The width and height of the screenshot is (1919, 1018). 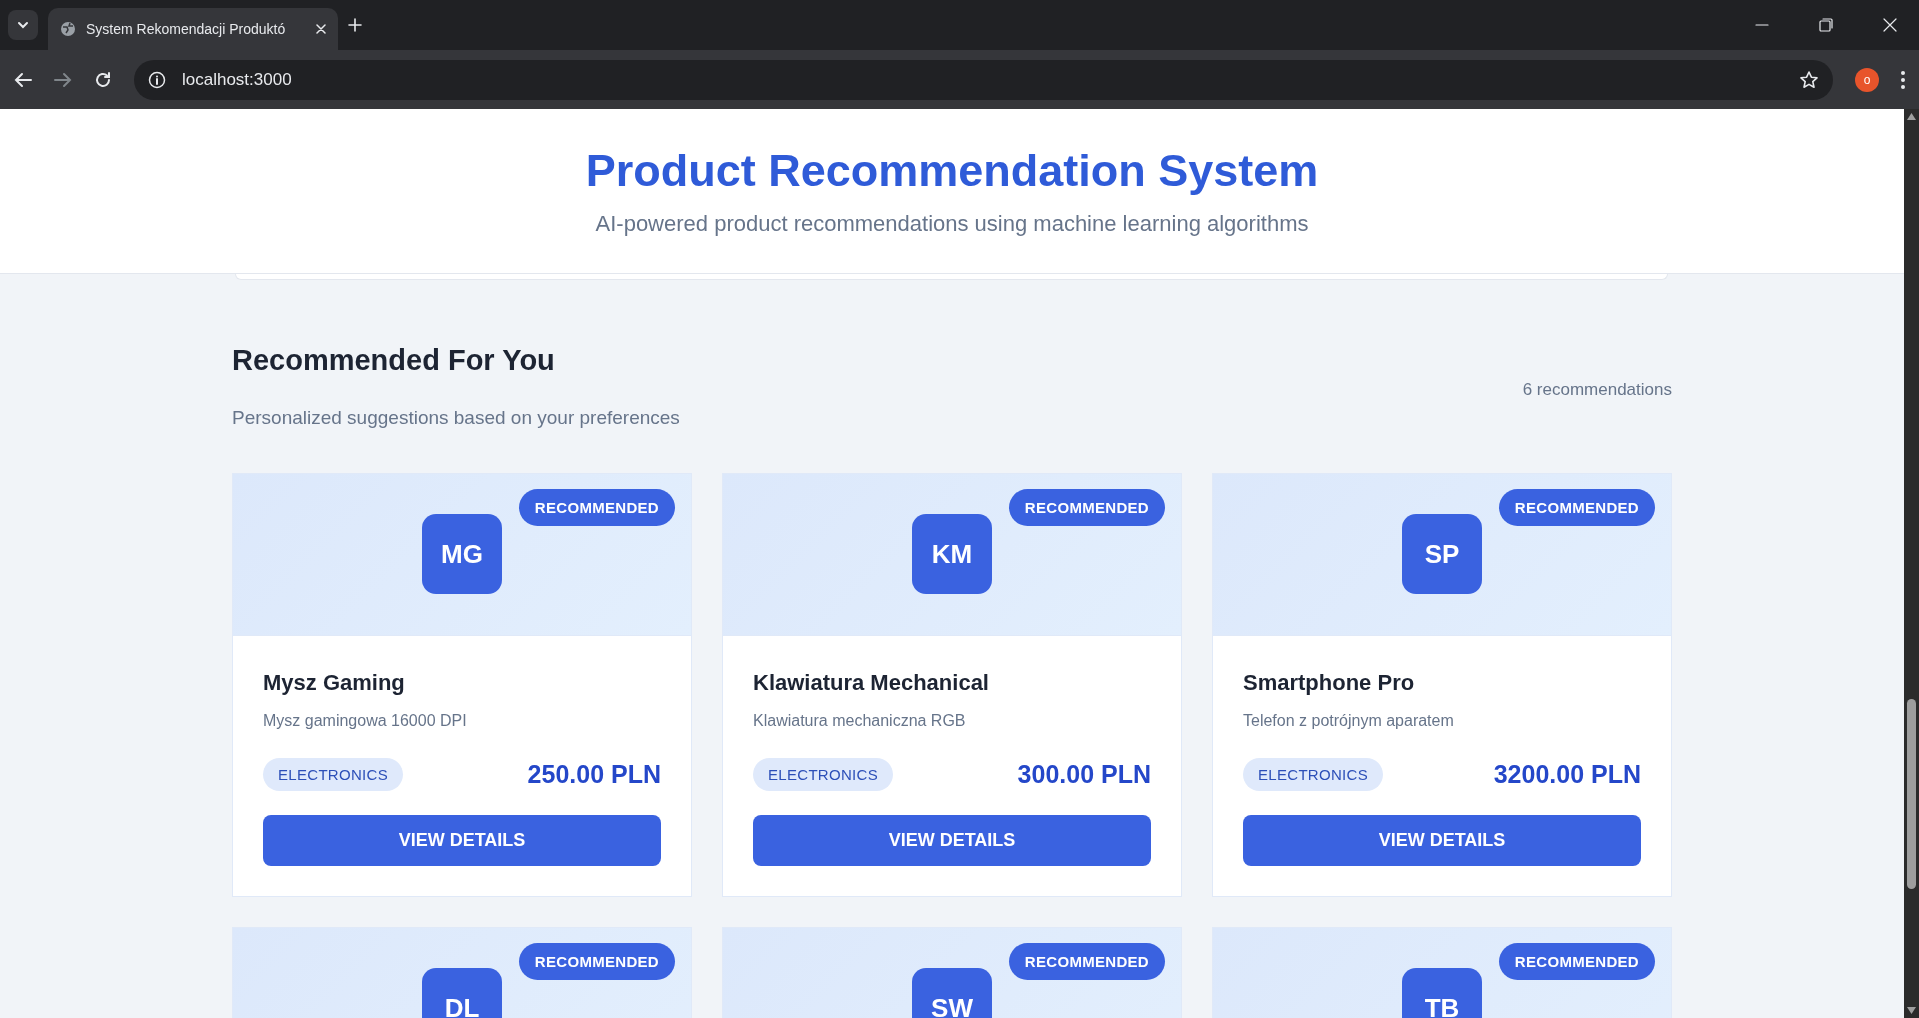 What do you see at coordinates (871, 683) in the screenshot?
I see `product-name: Klawiatura Mechanical` at bounding box center [871, 683].